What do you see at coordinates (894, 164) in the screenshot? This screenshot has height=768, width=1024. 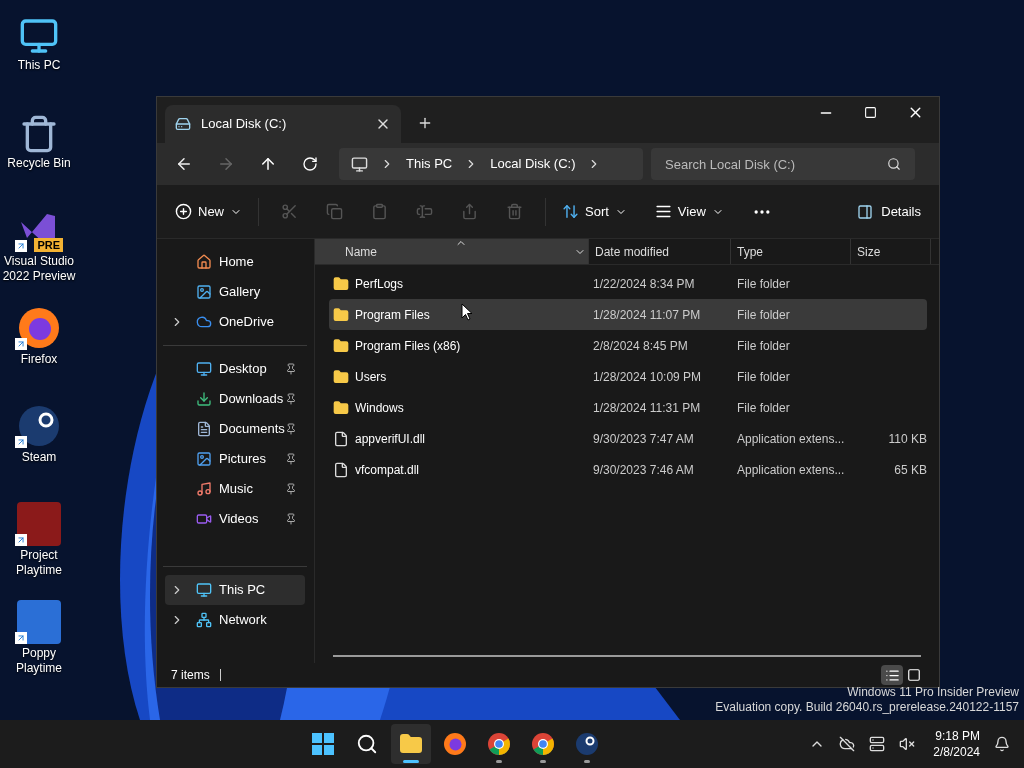 I see `search-icon` at bounding box center [894, 164].